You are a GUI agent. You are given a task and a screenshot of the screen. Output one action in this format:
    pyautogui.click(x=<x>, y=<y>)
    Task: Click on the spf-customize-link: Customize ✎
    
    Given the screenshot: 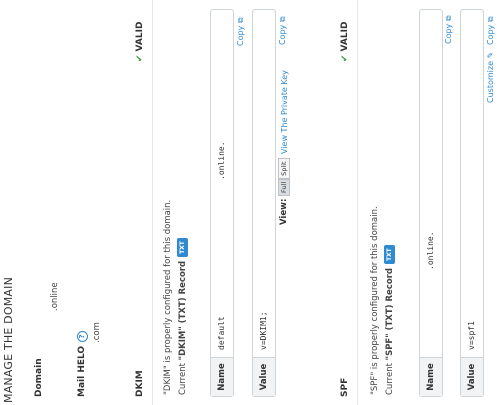 What is the action you would take?
    pyautogui.click(x=490, y=77)
    